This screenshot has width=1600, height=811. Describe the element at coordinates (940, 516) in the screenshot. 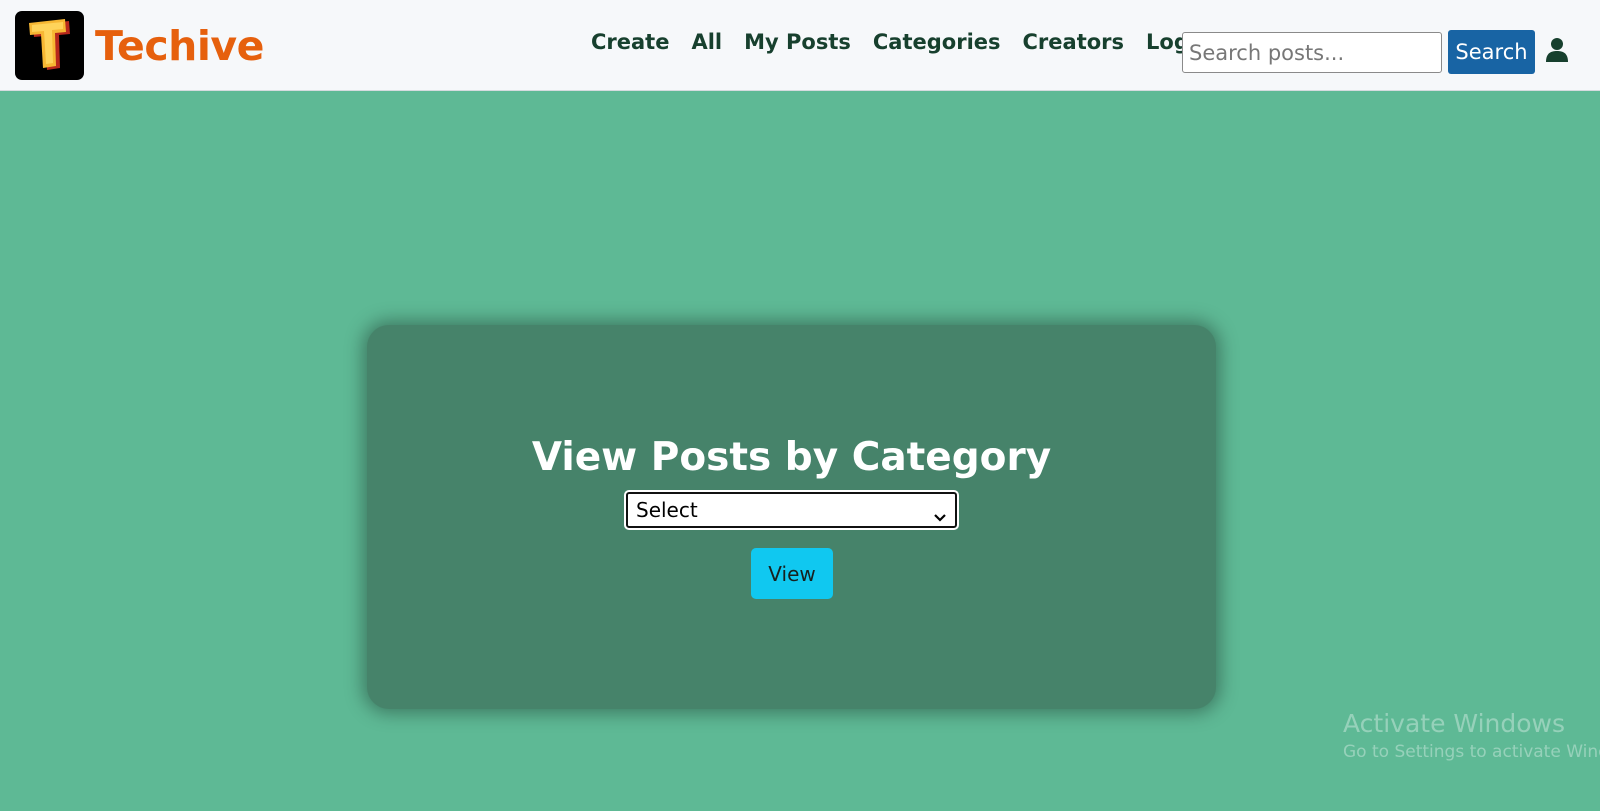

I see `chevron-down-icon` at that location.